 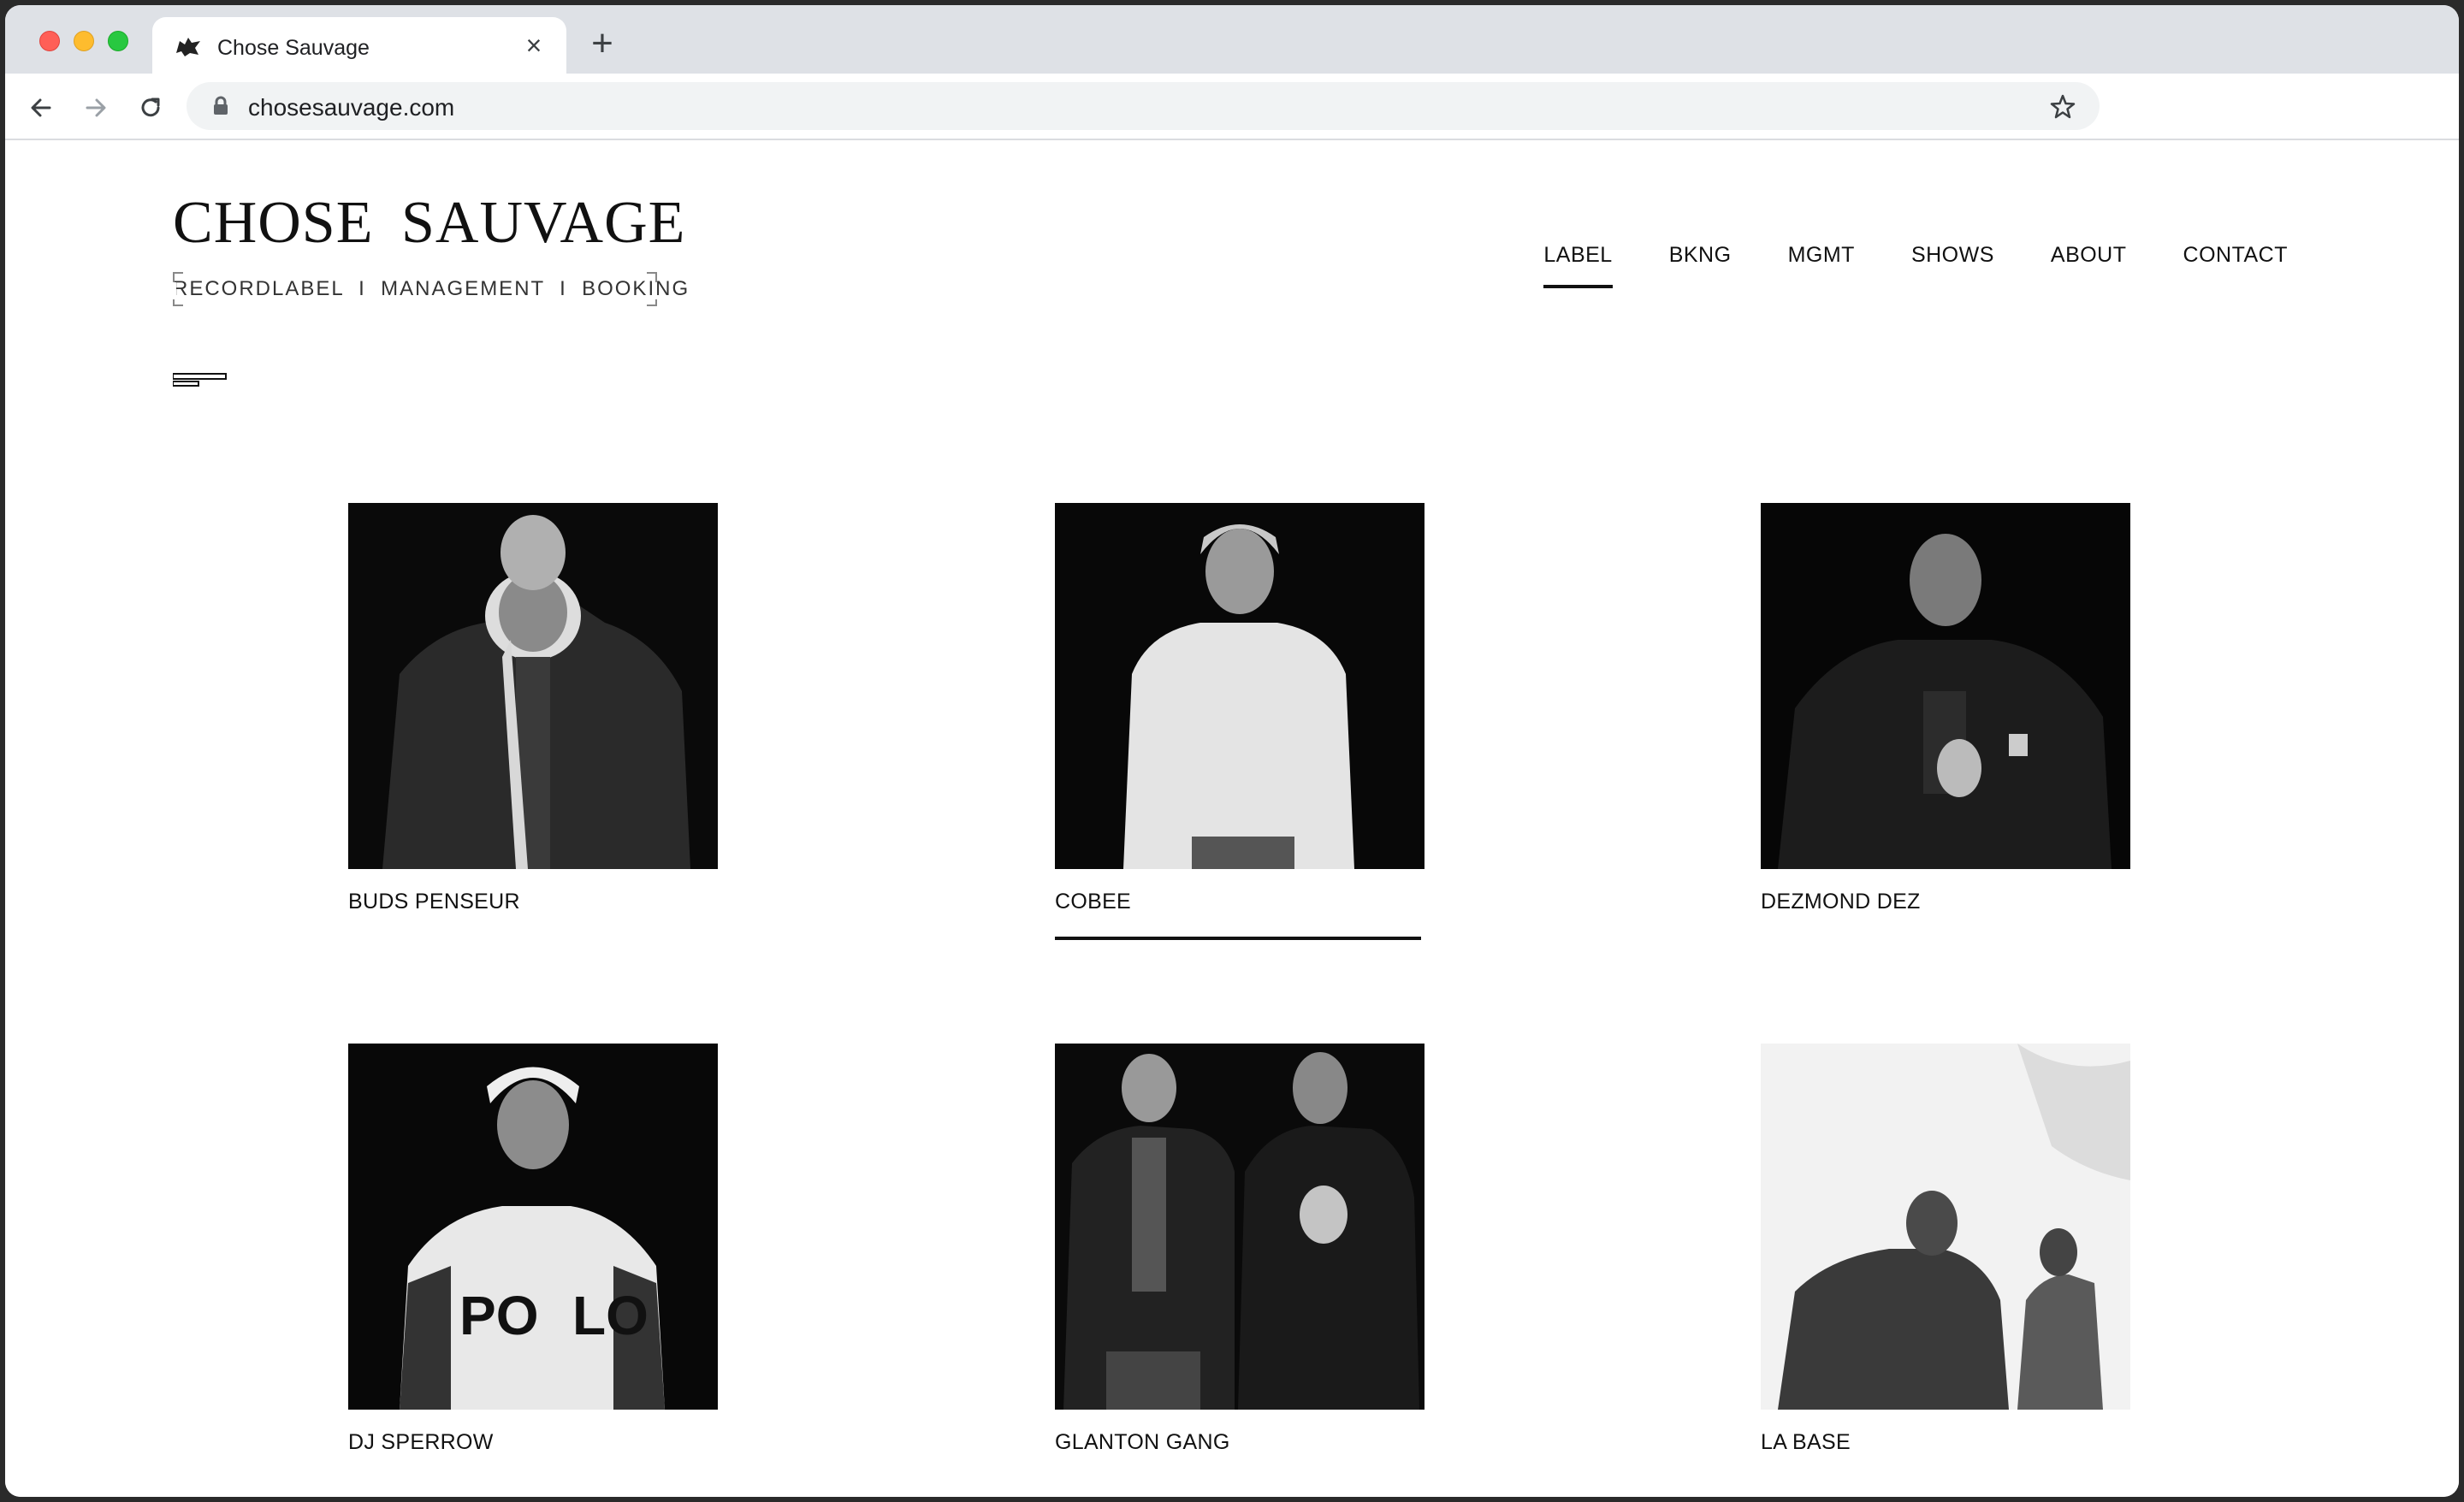 I want to click on minimize-window-button, so click(x=84, y=41).